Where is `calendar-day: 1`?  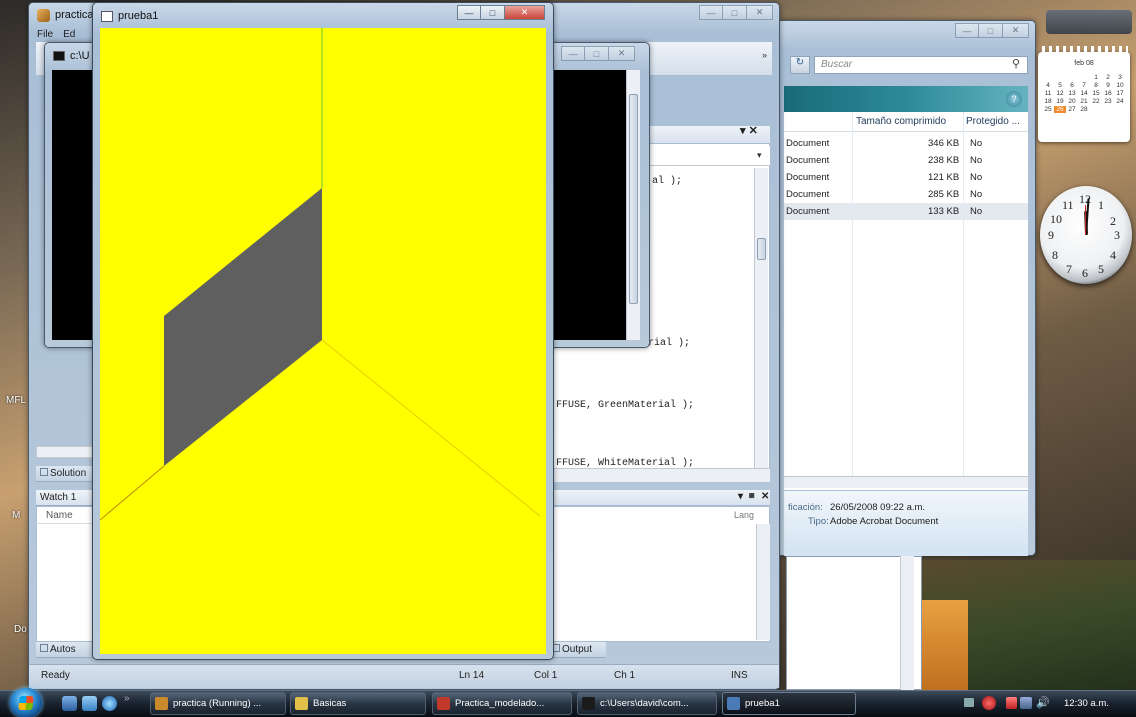 calendar-day: 1 is located at coordinates (1096, 77).